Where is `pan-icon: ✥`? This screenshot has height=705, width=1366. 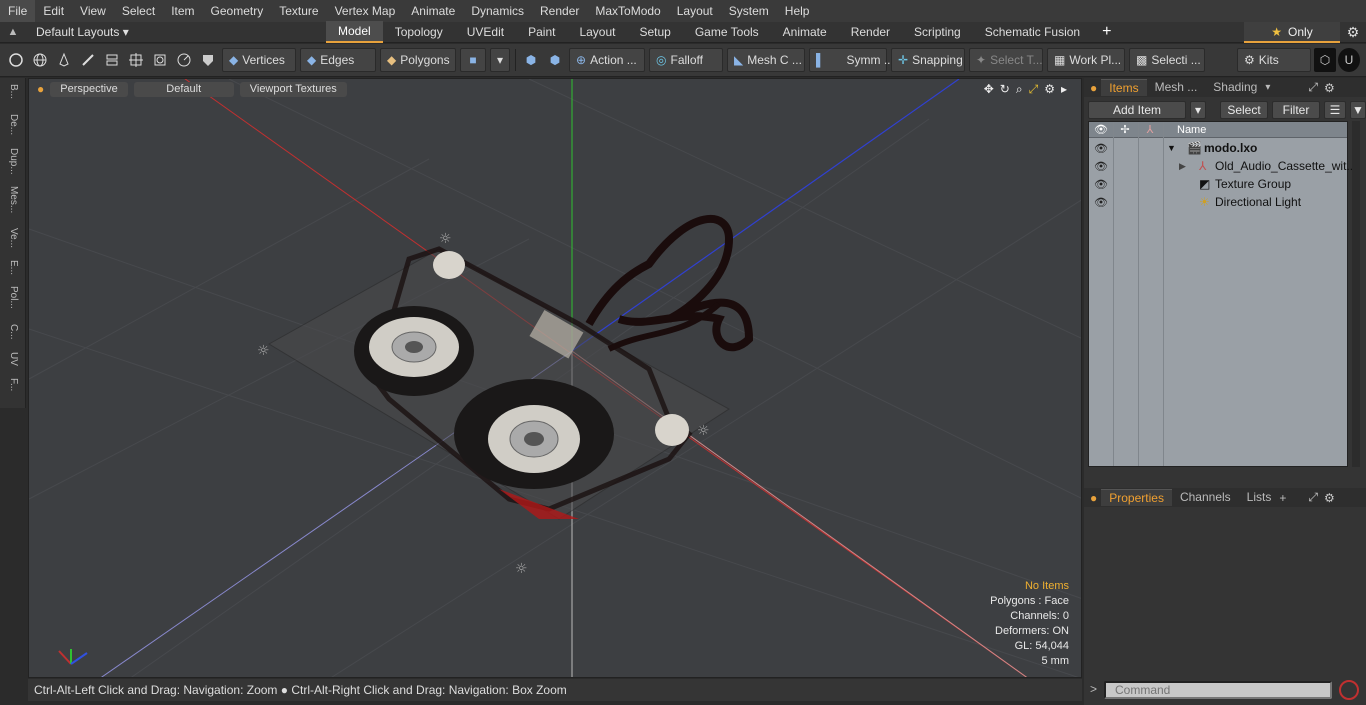 pan-icon: ✥ is located at coordinates (989, 89).